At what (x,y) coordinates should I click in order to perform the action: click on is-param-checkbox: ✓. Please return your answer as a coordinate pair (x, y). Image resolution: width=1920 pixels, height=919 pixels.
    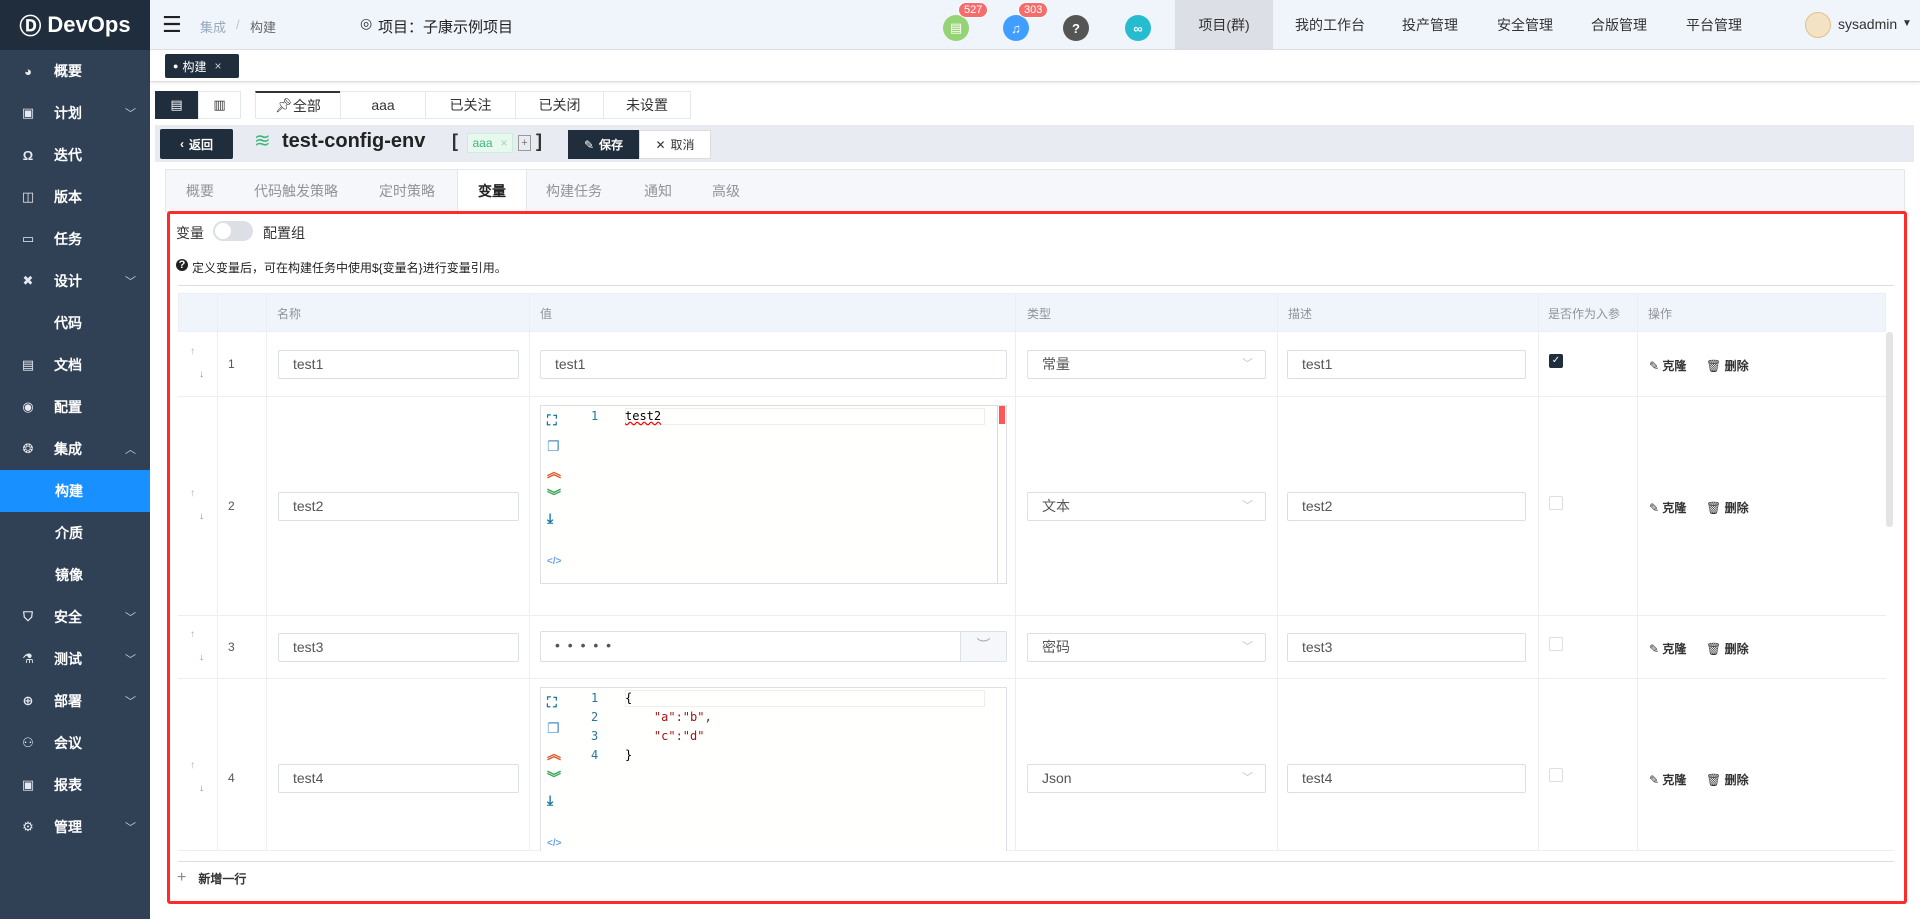
    Looking at the image, I should click on (1556, 361).